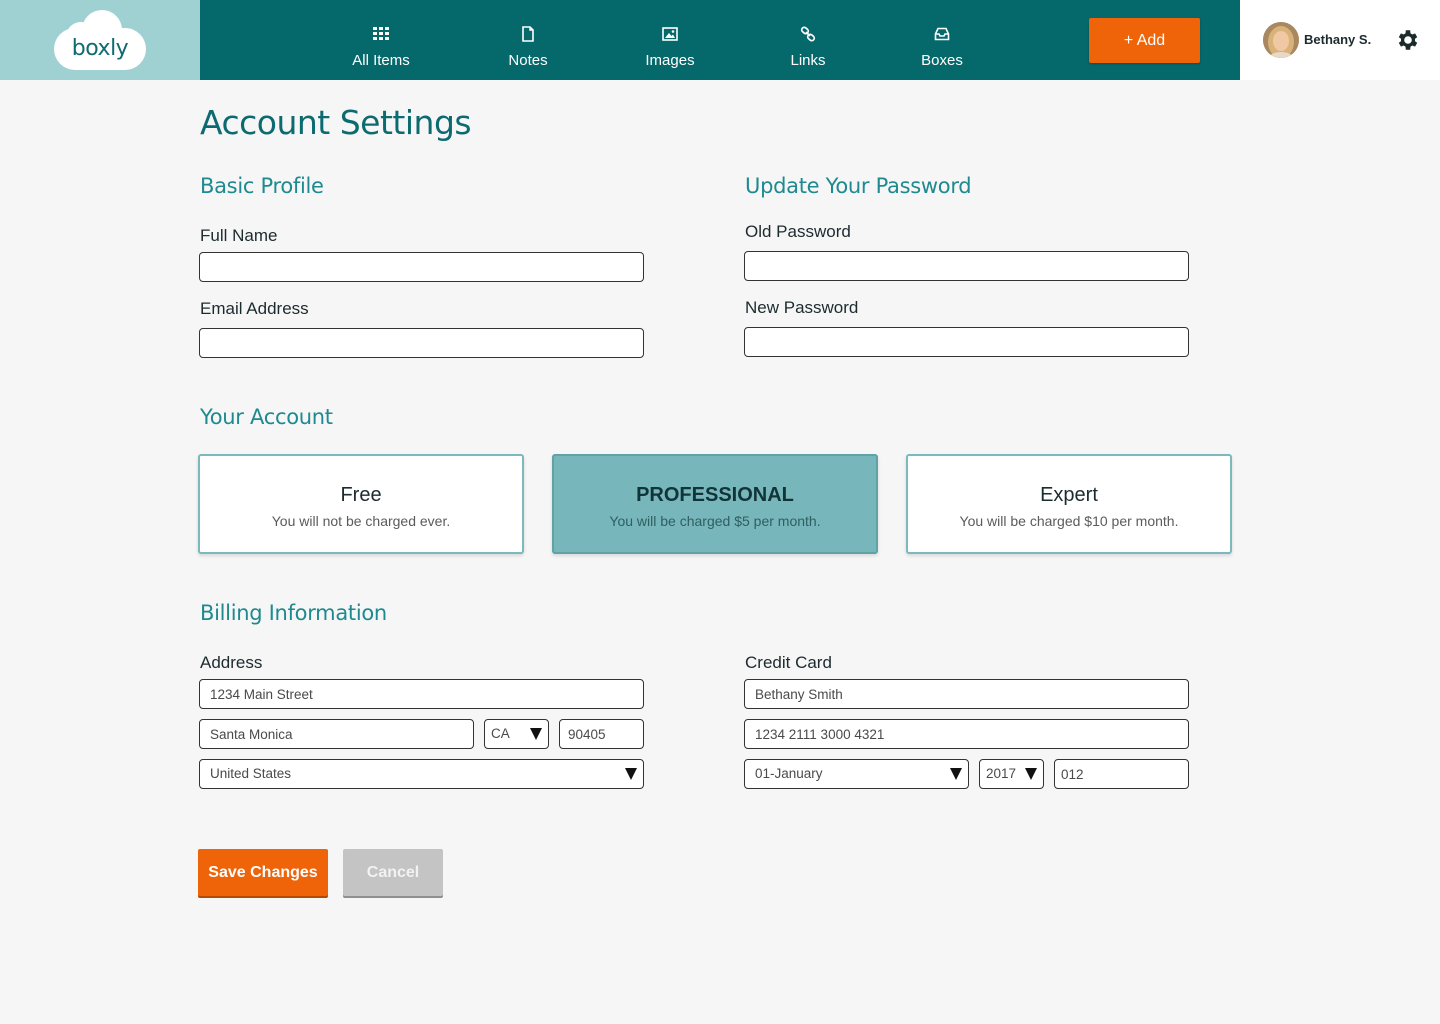 The image size is (1440, 1024). Describe the element at coordinates (720, 40) in the screenshot. I see `top-navigation: All Items Notes Images Links Boxes + Add` at that location.